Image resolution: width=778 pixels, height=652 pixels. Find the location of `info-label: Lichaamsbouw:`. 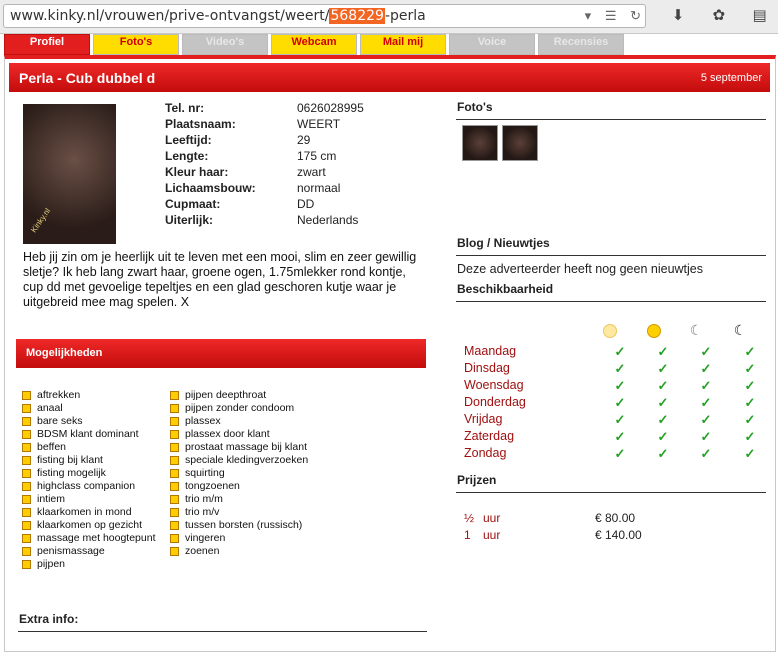

info-label: Lichaamsbouw: is located at coordinates (210, 188).